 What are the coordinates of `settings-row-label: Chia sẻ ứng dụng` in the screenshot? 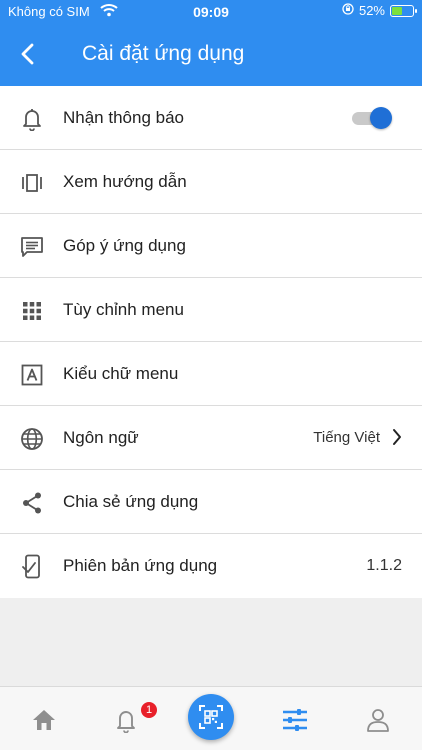 It's located at (131, 501).